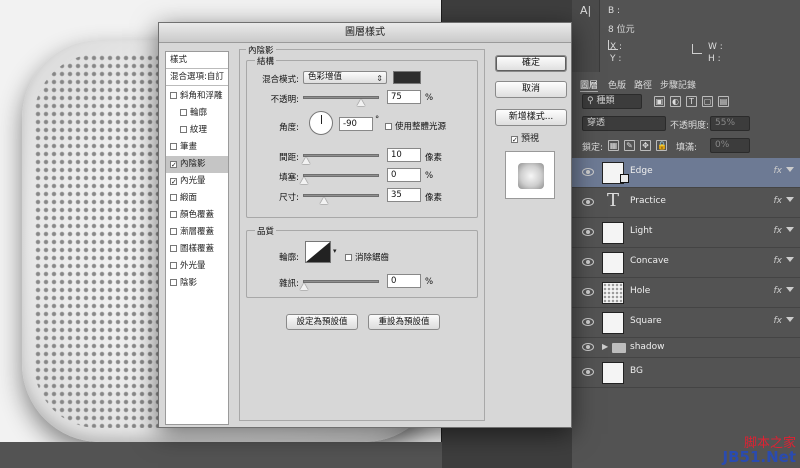 The width and height of the screenshot is (800, 468). What do you see at coordinates (361, 102) in the screenshot?
I see `opacity-slider-knob` at bounding box center [361, 102].